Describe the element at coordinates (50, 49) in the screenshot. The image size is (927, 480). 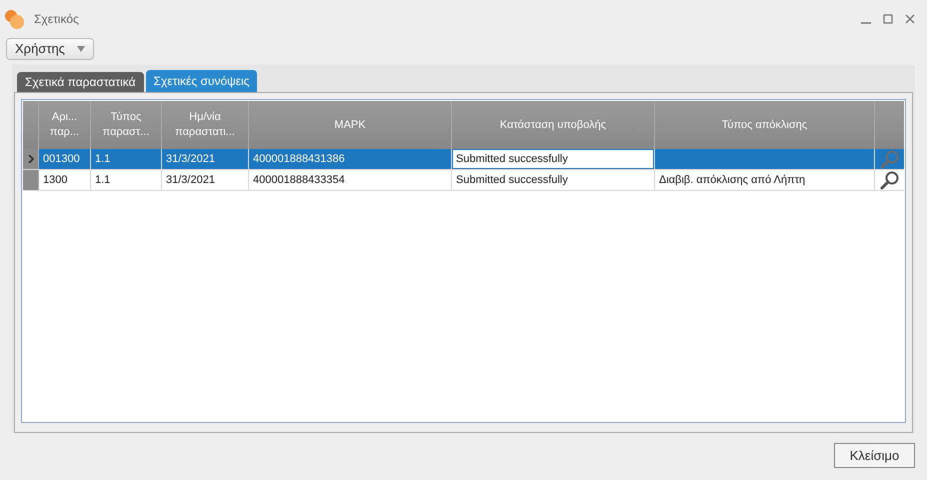
I see `user-dropdown: Χρήστης` at that location.